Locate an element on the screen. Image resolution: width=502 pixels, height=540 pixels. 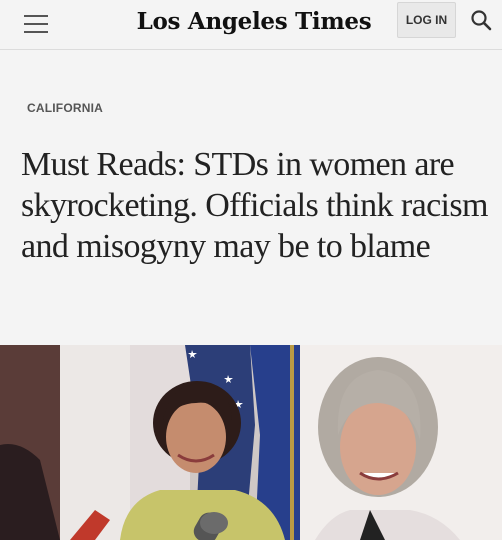
site-logo: Los Angeles Times is located at coordinates (254, 22).